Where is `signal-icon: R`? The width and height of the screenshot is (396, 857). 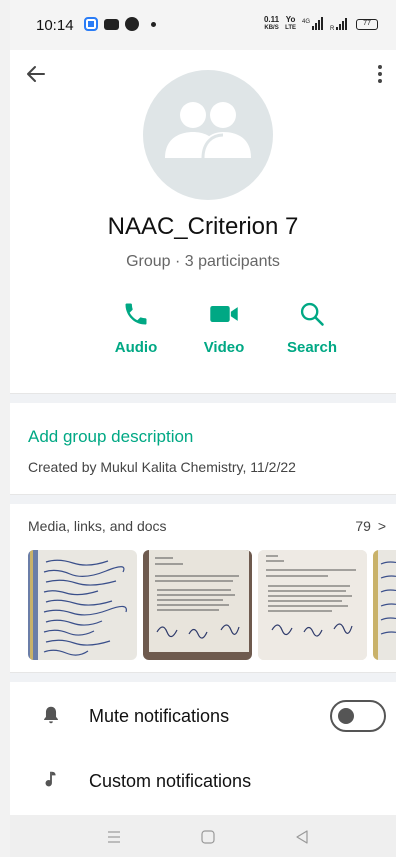 signal-icon: R is located at coordinates (338, 24).